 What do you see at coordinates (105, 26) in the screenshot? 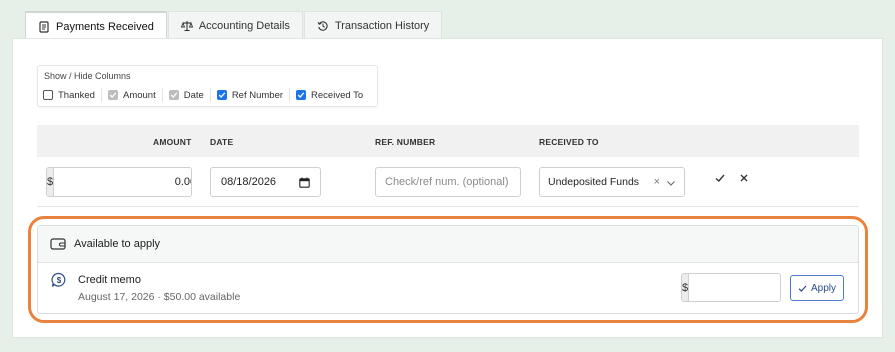
I see `tab-label: Payments Received` at bounding box center [105, 26].